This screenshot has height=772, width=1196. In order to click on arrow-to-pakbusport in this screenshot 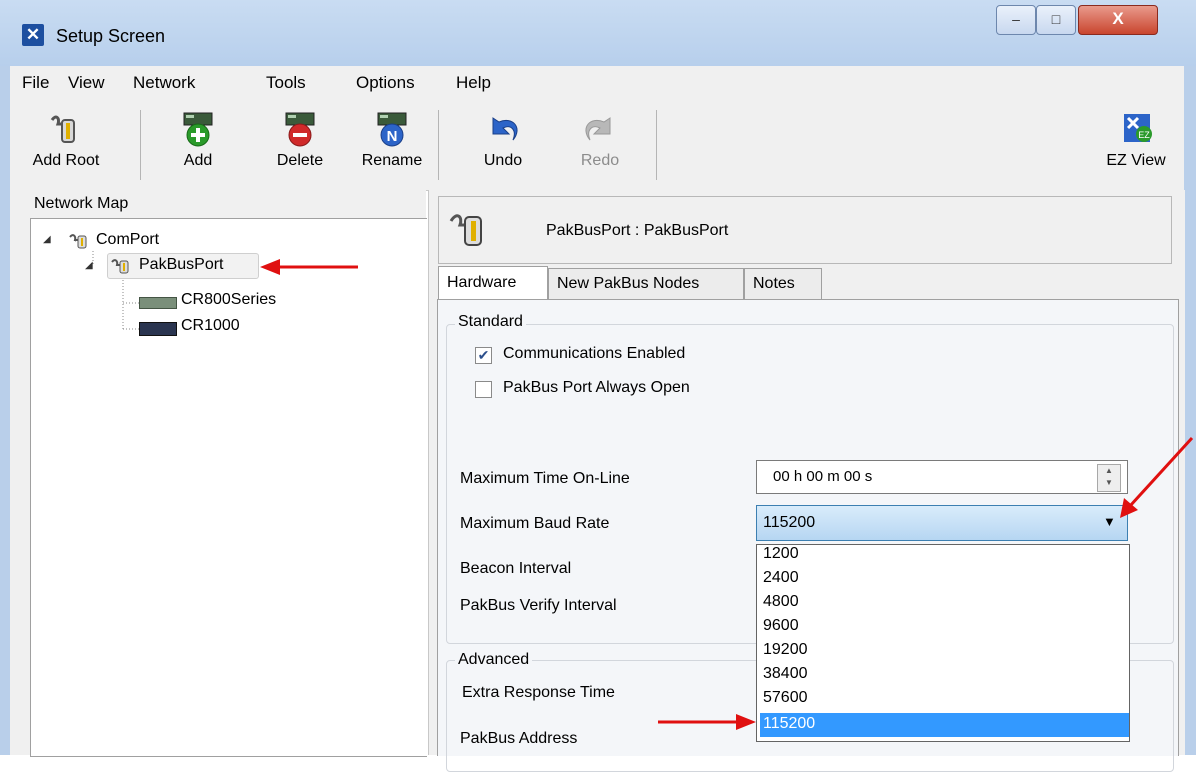, I will do `click(309, 267)`.